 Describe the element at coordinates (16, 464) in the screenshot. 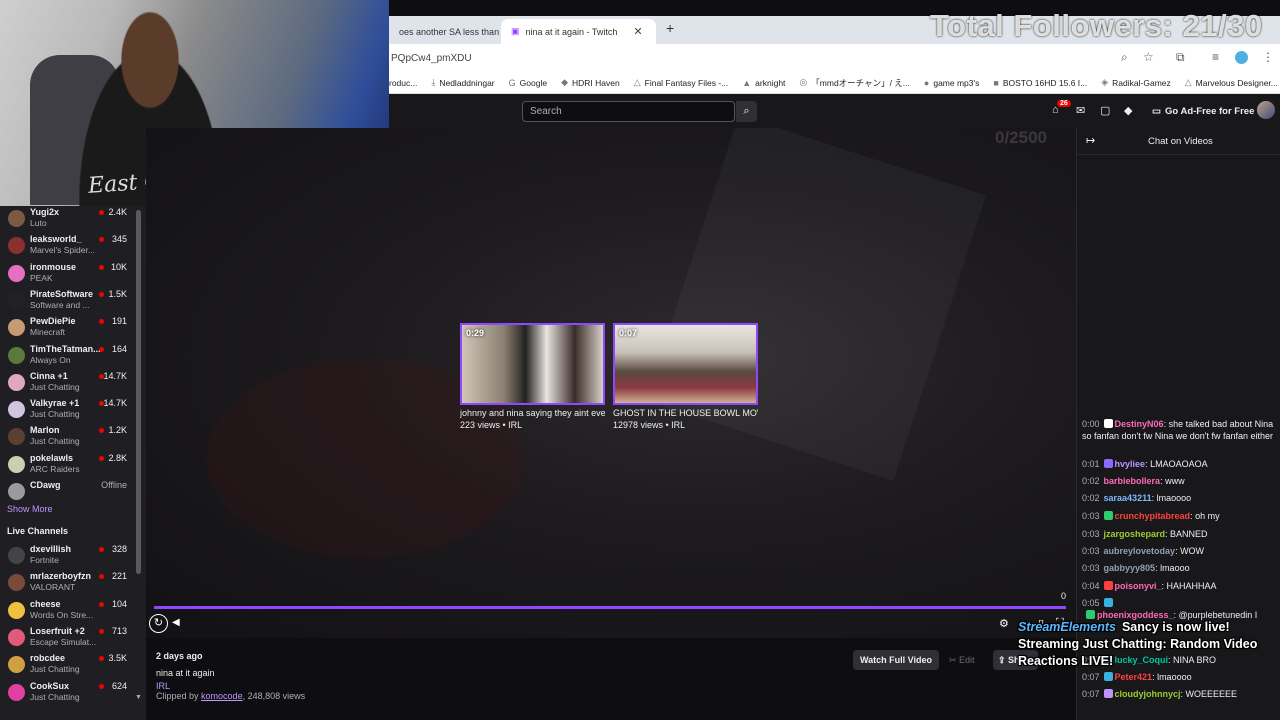

I see `channel-avatar` at that location.